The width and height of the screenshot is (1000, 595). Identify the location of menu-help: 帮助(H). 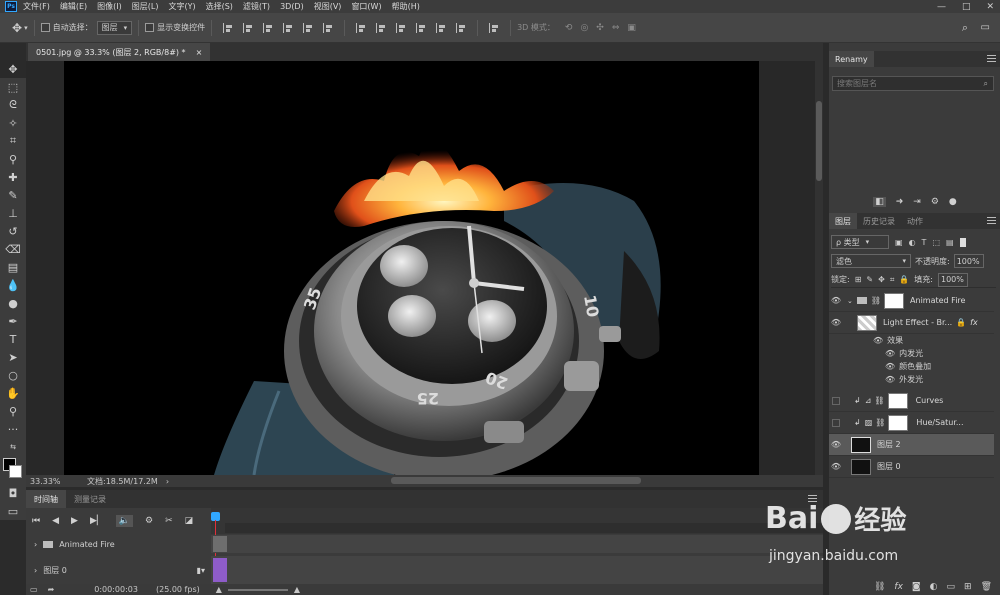
(406, 6).